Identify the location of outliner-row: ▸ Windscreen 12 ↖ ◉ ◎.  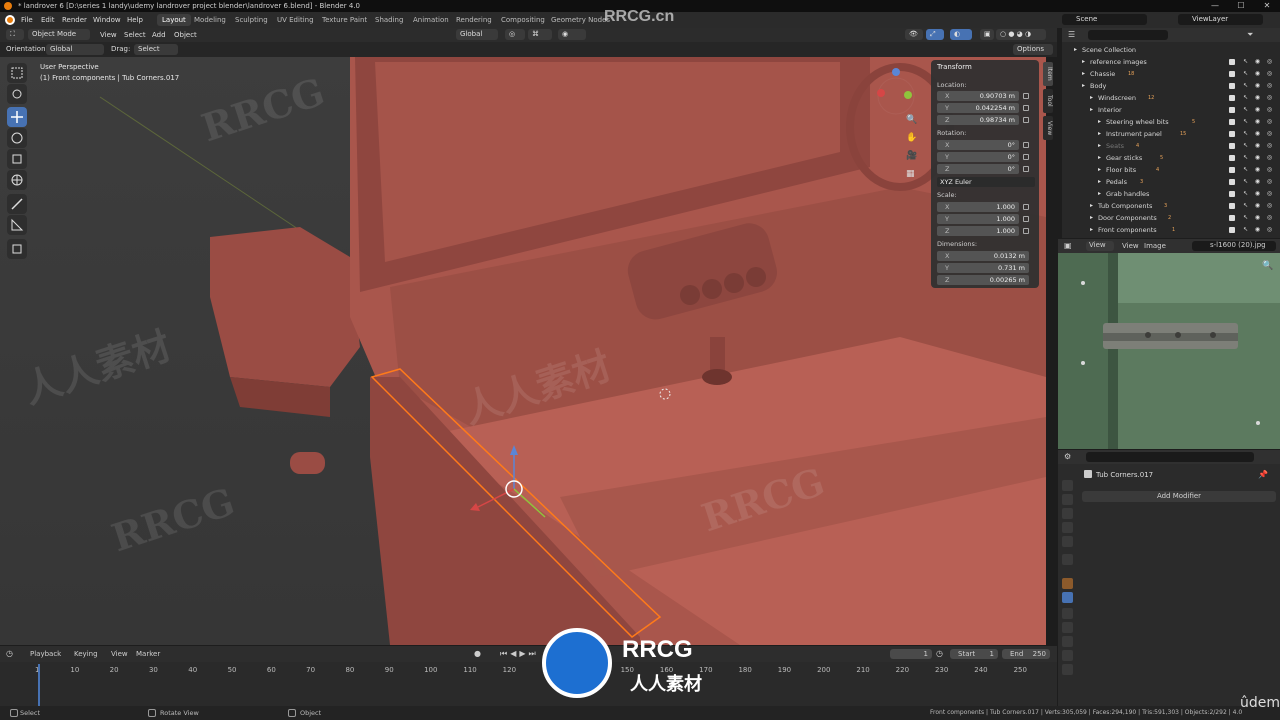
(1171, 98).